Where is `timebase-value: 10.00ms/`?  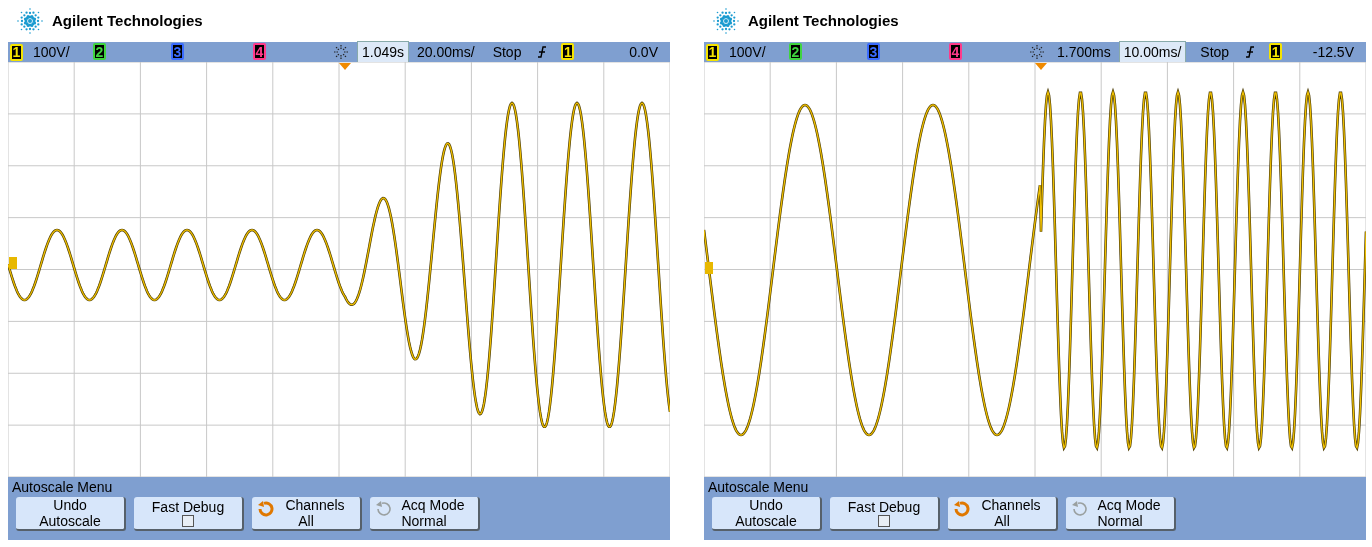
timebase-value: 10.00ms/ is located at coordinates (1152, 52).